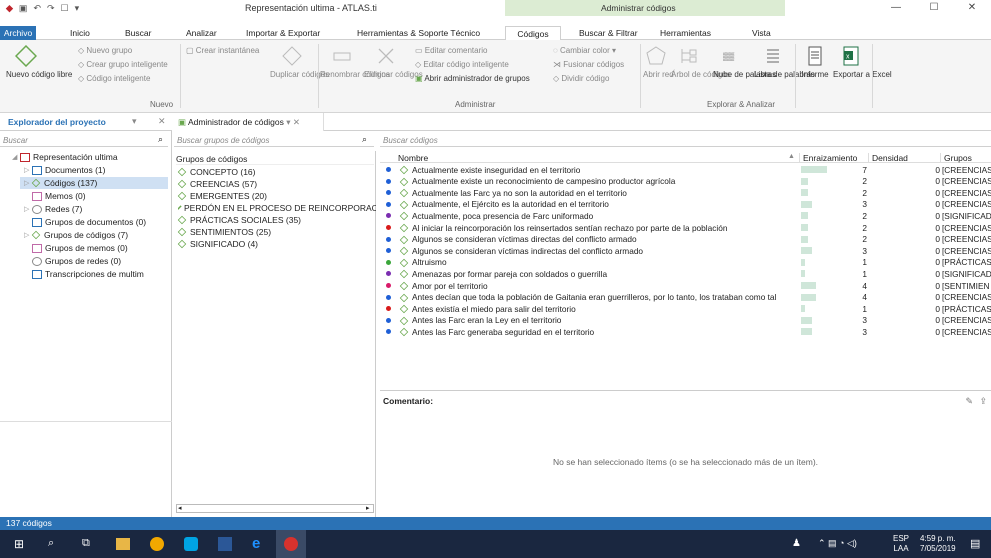 The height and width of the screenshot is (558, 991). I want to click on tab-archivo: Archivo, so click(18, 33).